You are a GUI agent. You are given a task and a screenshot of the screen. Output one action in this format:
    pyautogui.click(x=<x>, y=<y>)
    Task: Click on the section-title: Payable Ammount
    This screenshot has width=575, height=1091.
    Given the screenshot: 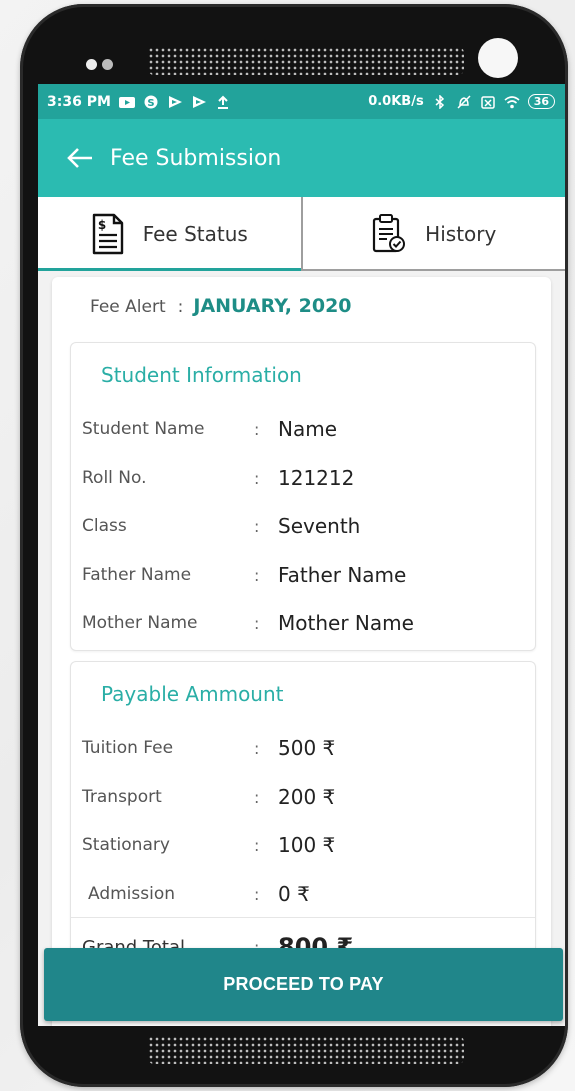 What is the action you would take?
    pyautogui.click(x=192, y=694)
    